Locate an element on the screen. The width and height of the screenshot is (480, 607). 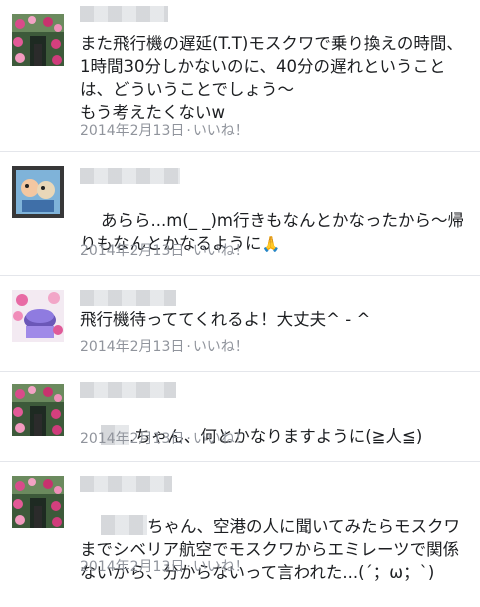
cartoon-photo-icon is located at coordinates (38, 192).